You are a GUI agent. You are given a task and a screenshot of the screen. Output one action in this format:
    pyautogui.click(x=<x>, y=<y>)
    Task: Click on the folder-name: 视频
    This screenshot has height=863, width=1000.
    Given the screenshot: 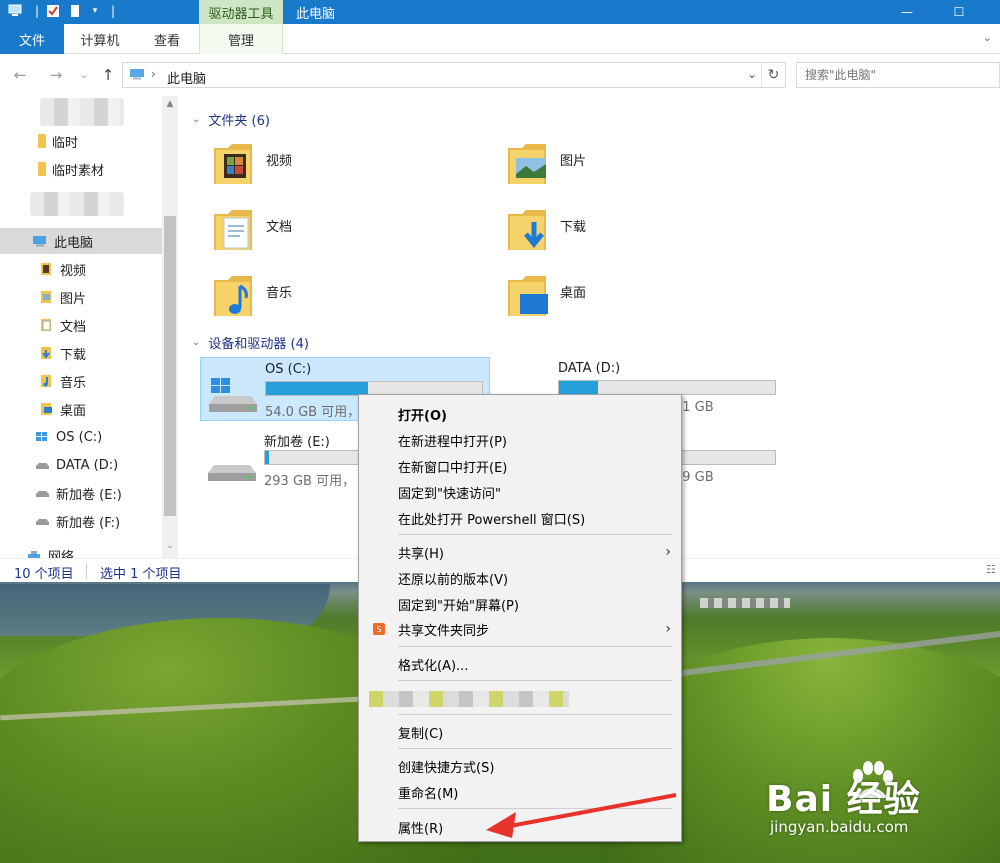 What is the action you would take?
    pyautogui.click(x=279, y=161)
    